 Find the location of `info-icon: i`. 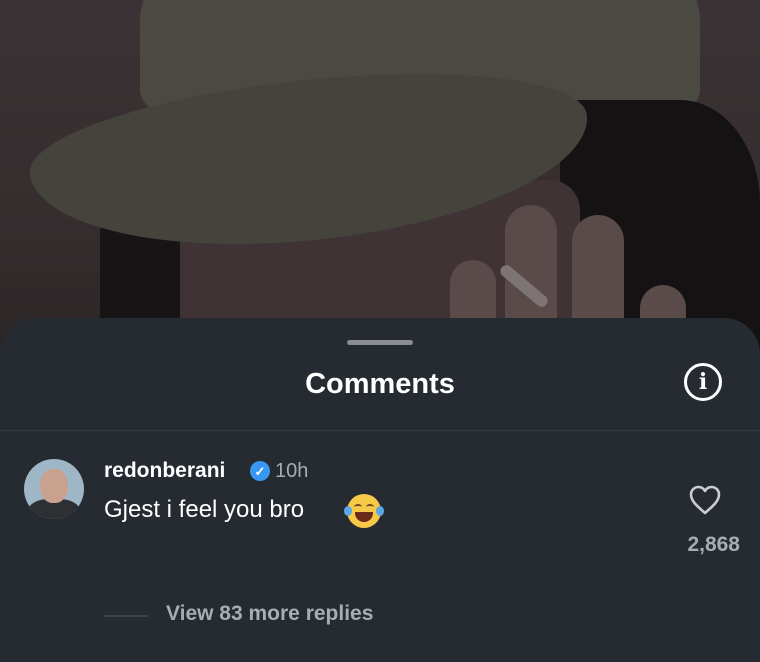

info-icon: i is located at coordinates (703, 382).